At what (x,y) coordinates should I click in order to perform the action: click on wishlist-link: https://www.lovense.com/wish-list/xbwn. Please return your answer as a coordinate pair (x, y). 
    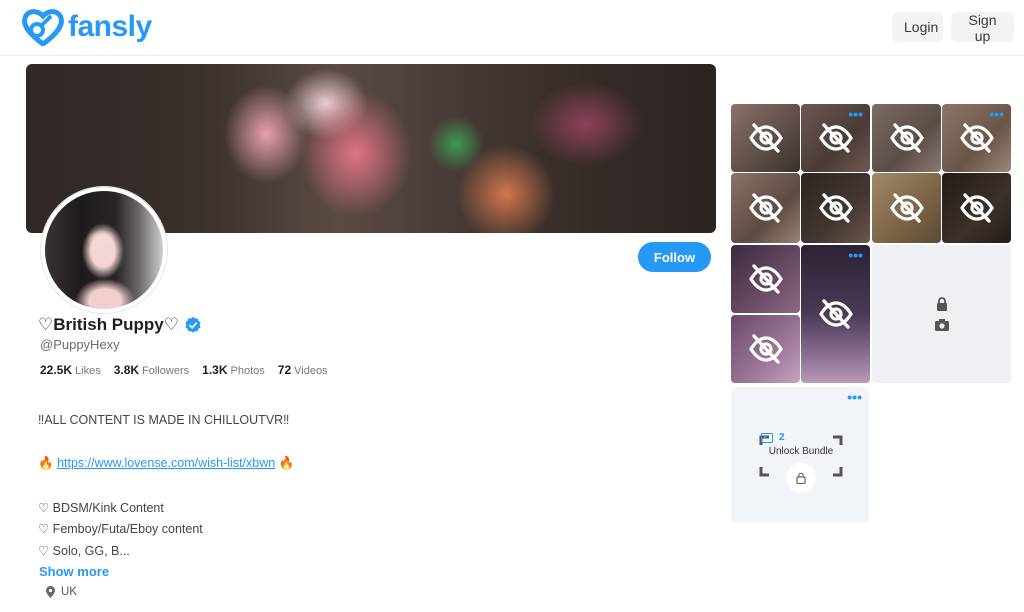
    Looking at the image, I should click on (166, 463).